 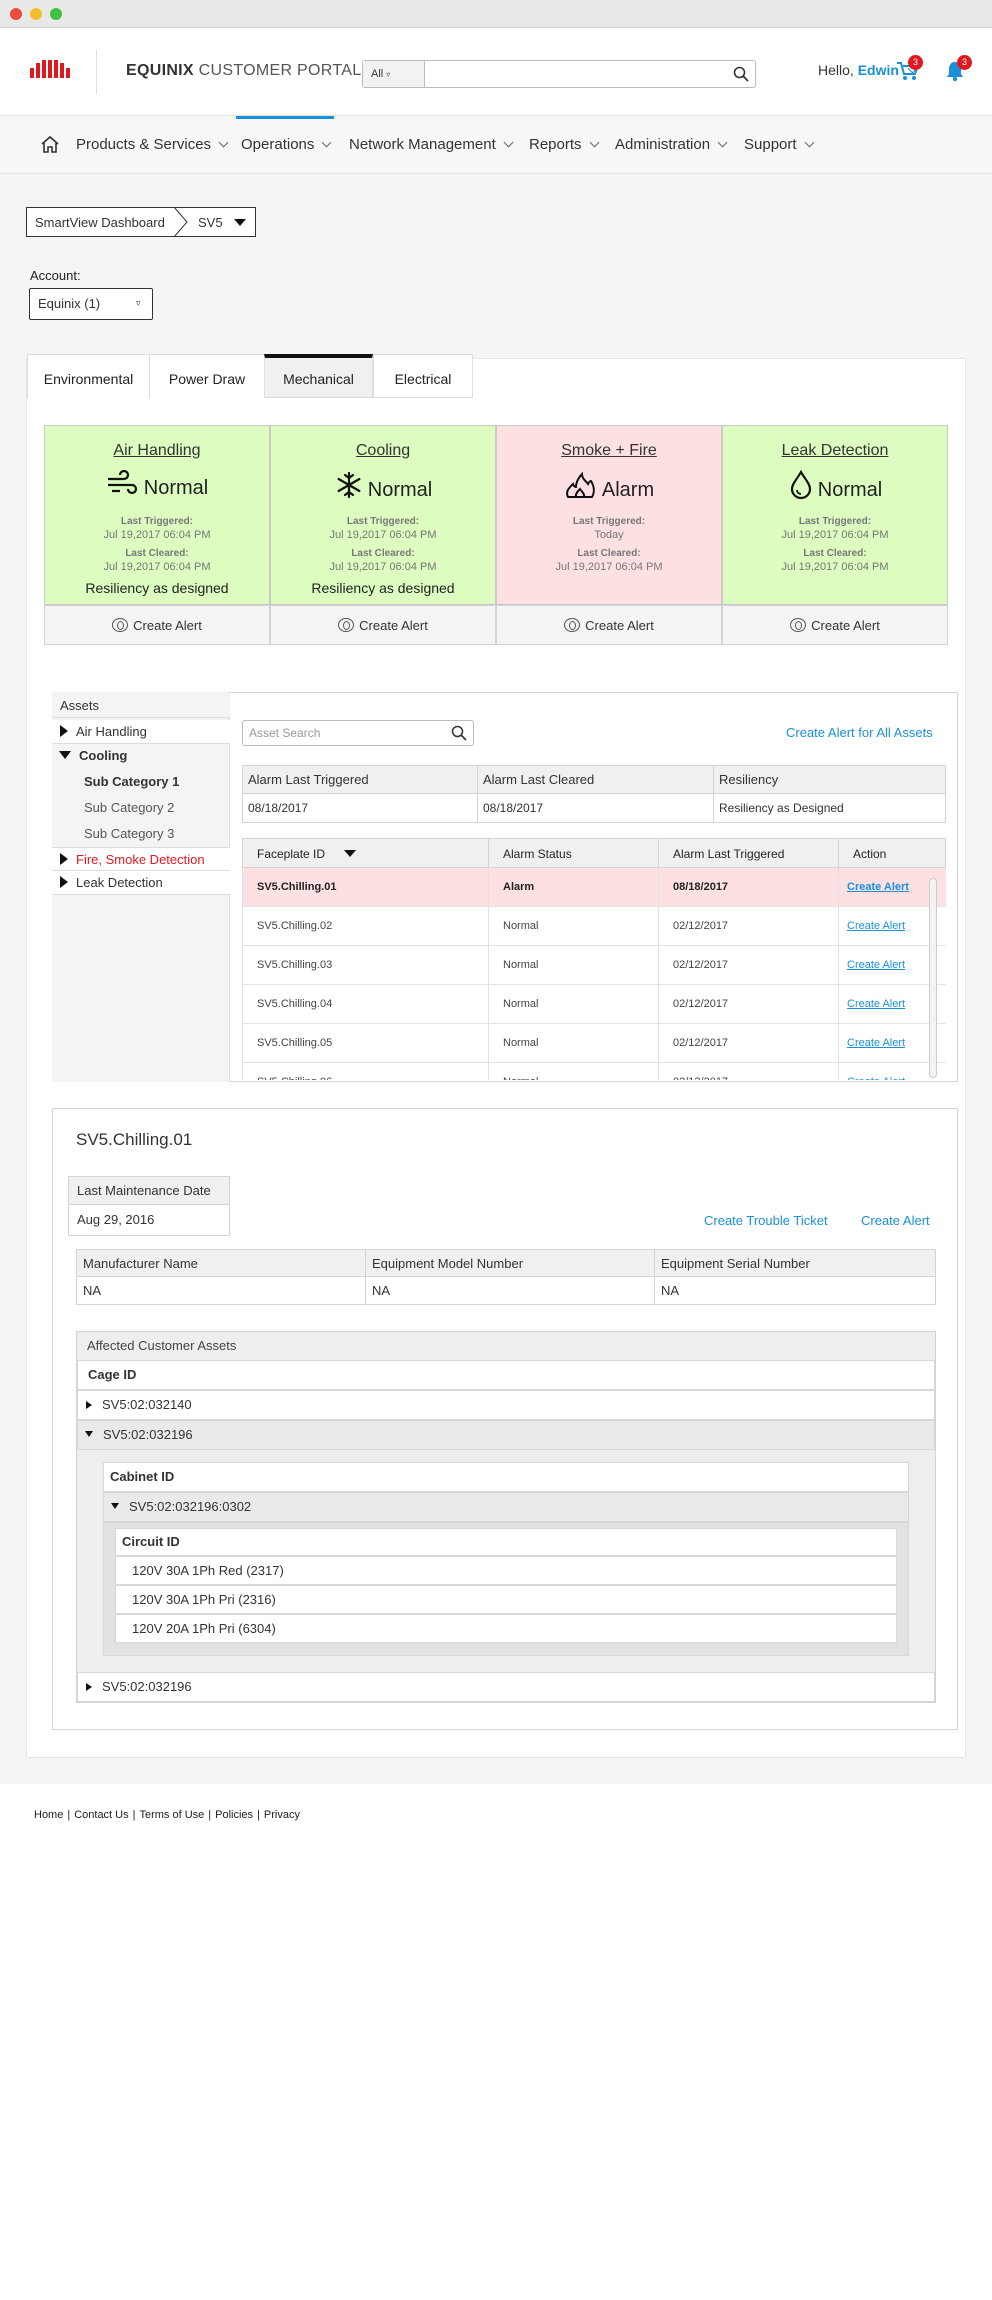 What do you see at coordinates (48, 1815) in the screenshot?
I see `footer-link-home: Home` at bounding box center [48, 1815].